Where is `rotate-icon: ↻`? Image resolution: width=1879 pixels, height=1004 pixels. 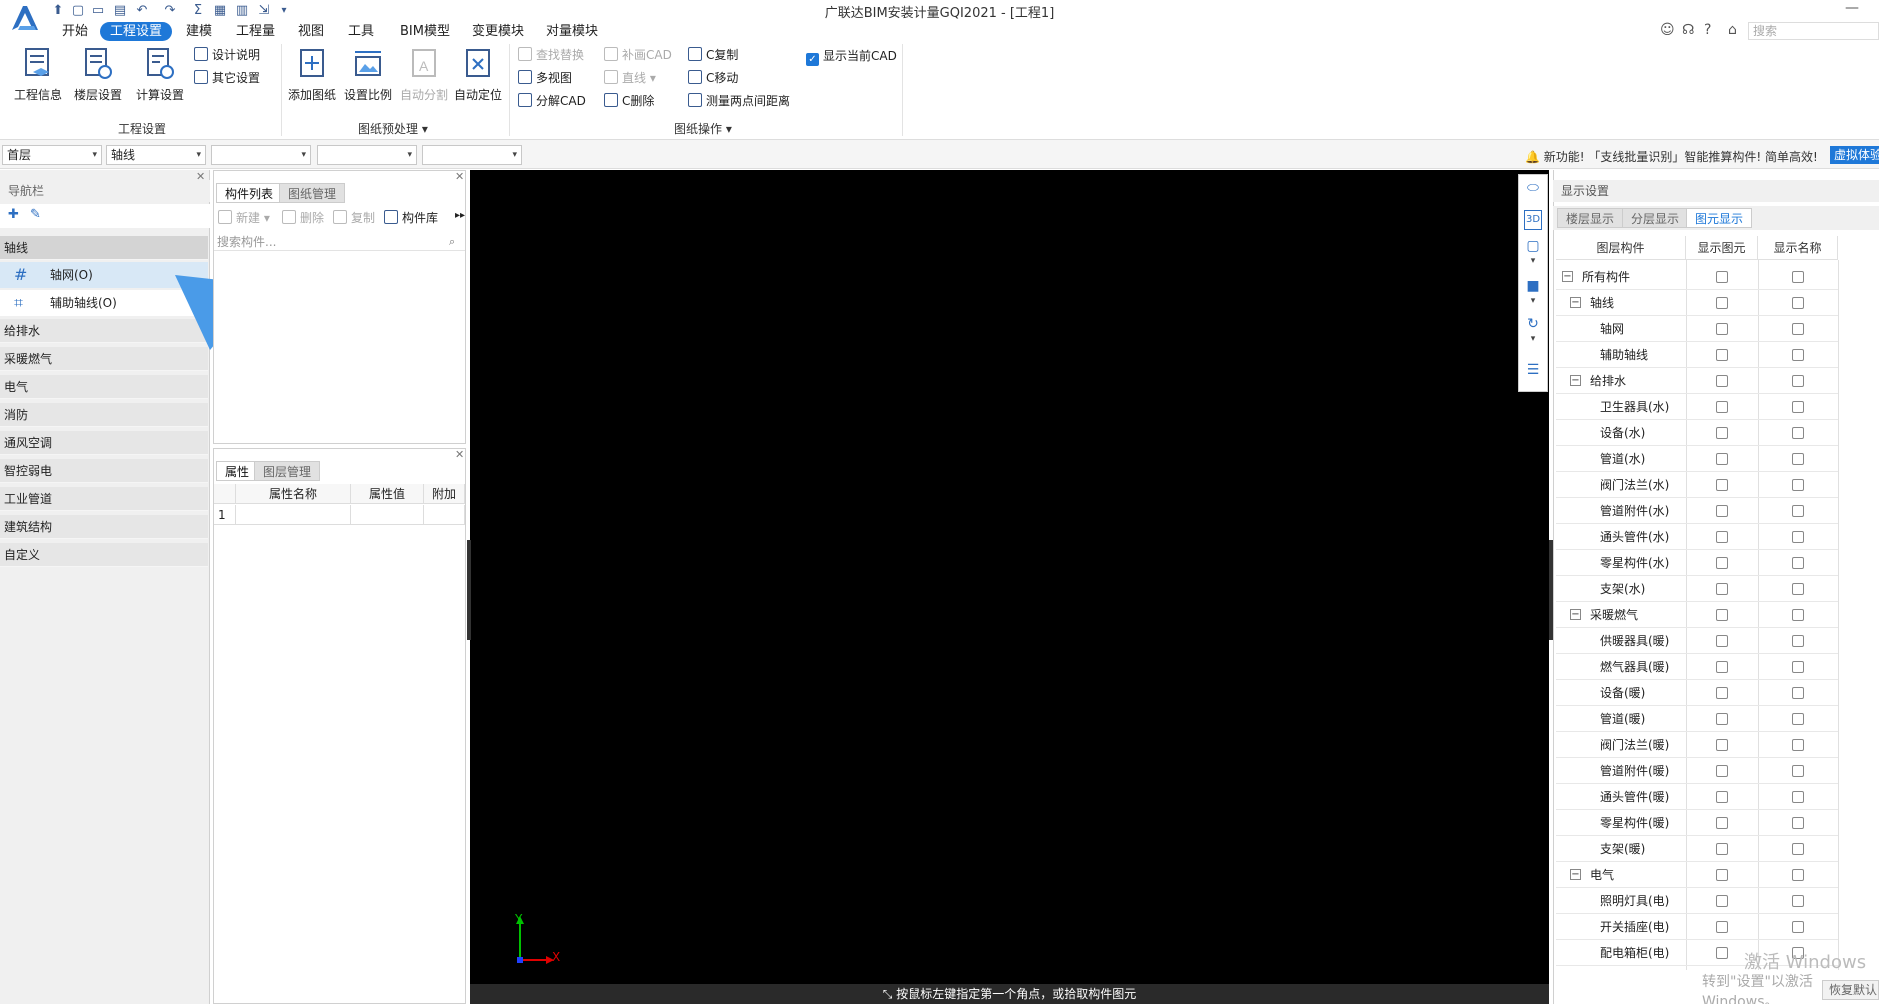 rotate-icon: ↻ is located at coordinates (1533, 326).